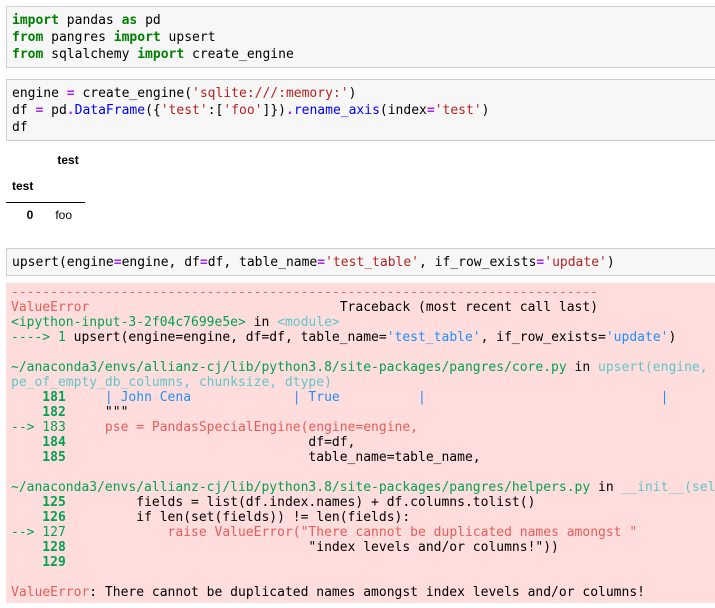 The height and width of the screenshot is (608, 715). What do you see at coordinates (183, 442) in the screenshot?
I see `traceback-line: 184 df=df,` at bounding box center [183, 442].